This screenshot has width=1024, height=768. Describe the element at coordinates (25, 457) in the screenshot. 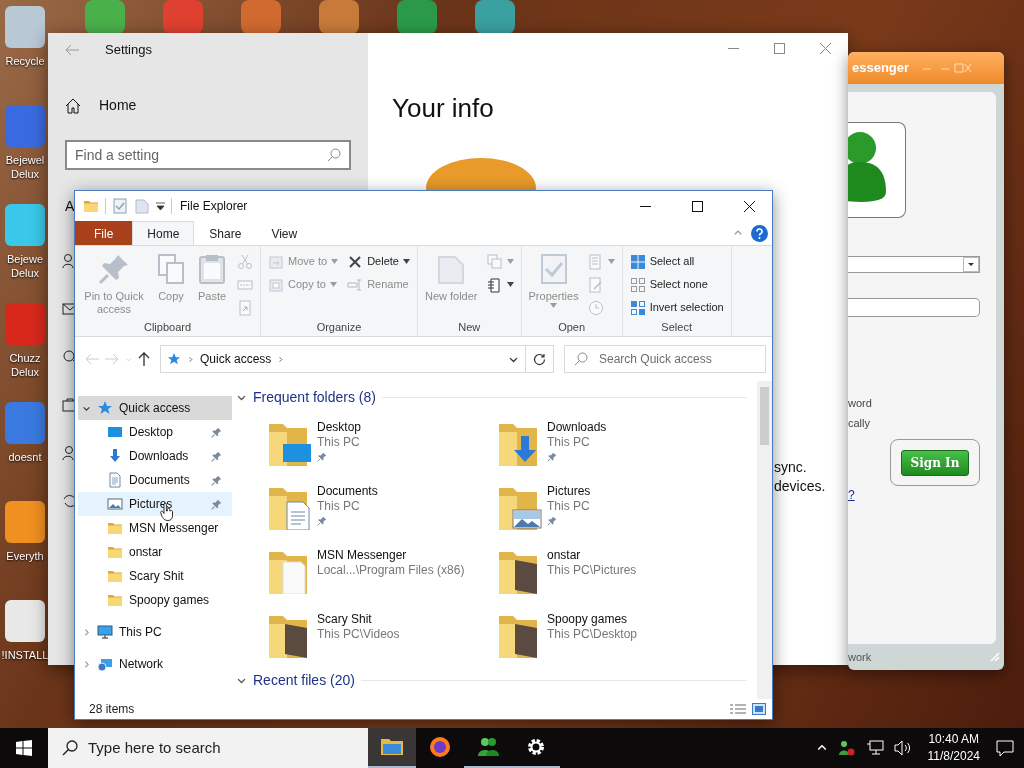

I see `icon-label: doesnt` at that location.